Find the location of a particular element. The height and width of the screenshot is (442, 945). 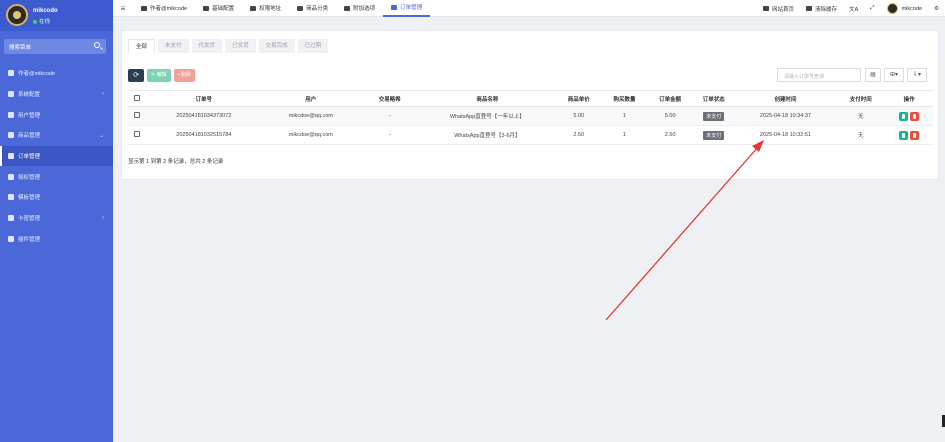

nav-tab-author: 作者@mikcode is located at coordinates (164, 8).